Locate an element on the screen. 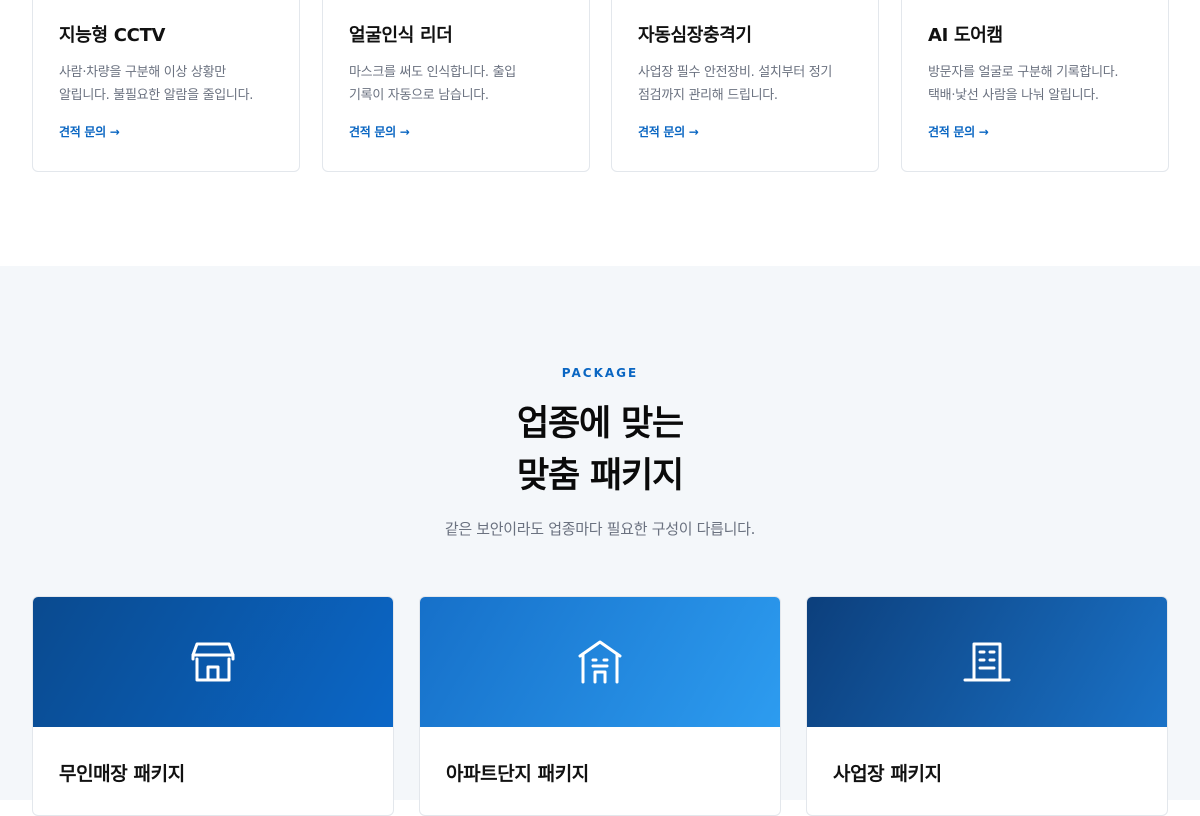 The height and width of the screenshot is (816, 1200). package-card-business: 사업장 패키지 is located at coordinates (987, 706).